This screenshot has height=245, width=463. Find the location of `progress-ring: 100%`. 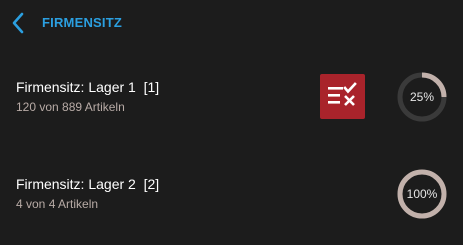

progress-ring: 100% is located at coordinates (422, 194).